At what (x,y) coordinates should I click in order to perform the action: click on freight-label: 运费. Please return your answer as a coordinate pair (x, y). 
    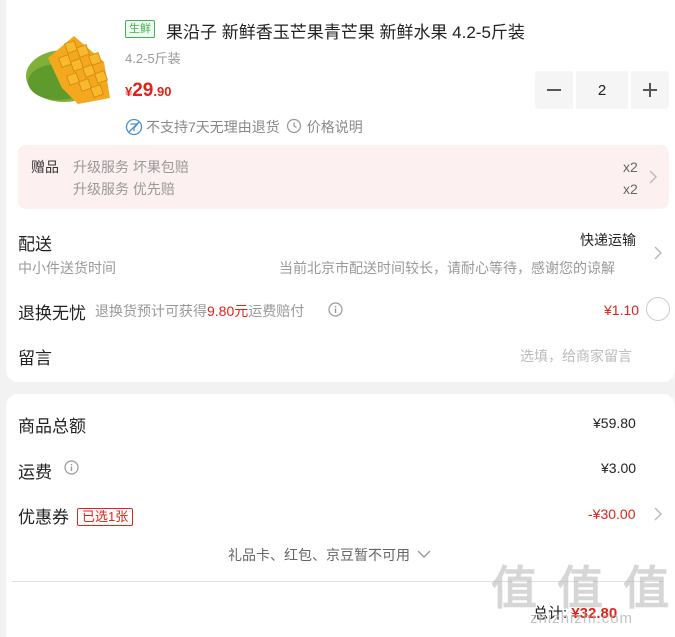
    Looking at the image, I should click on (35, 472).